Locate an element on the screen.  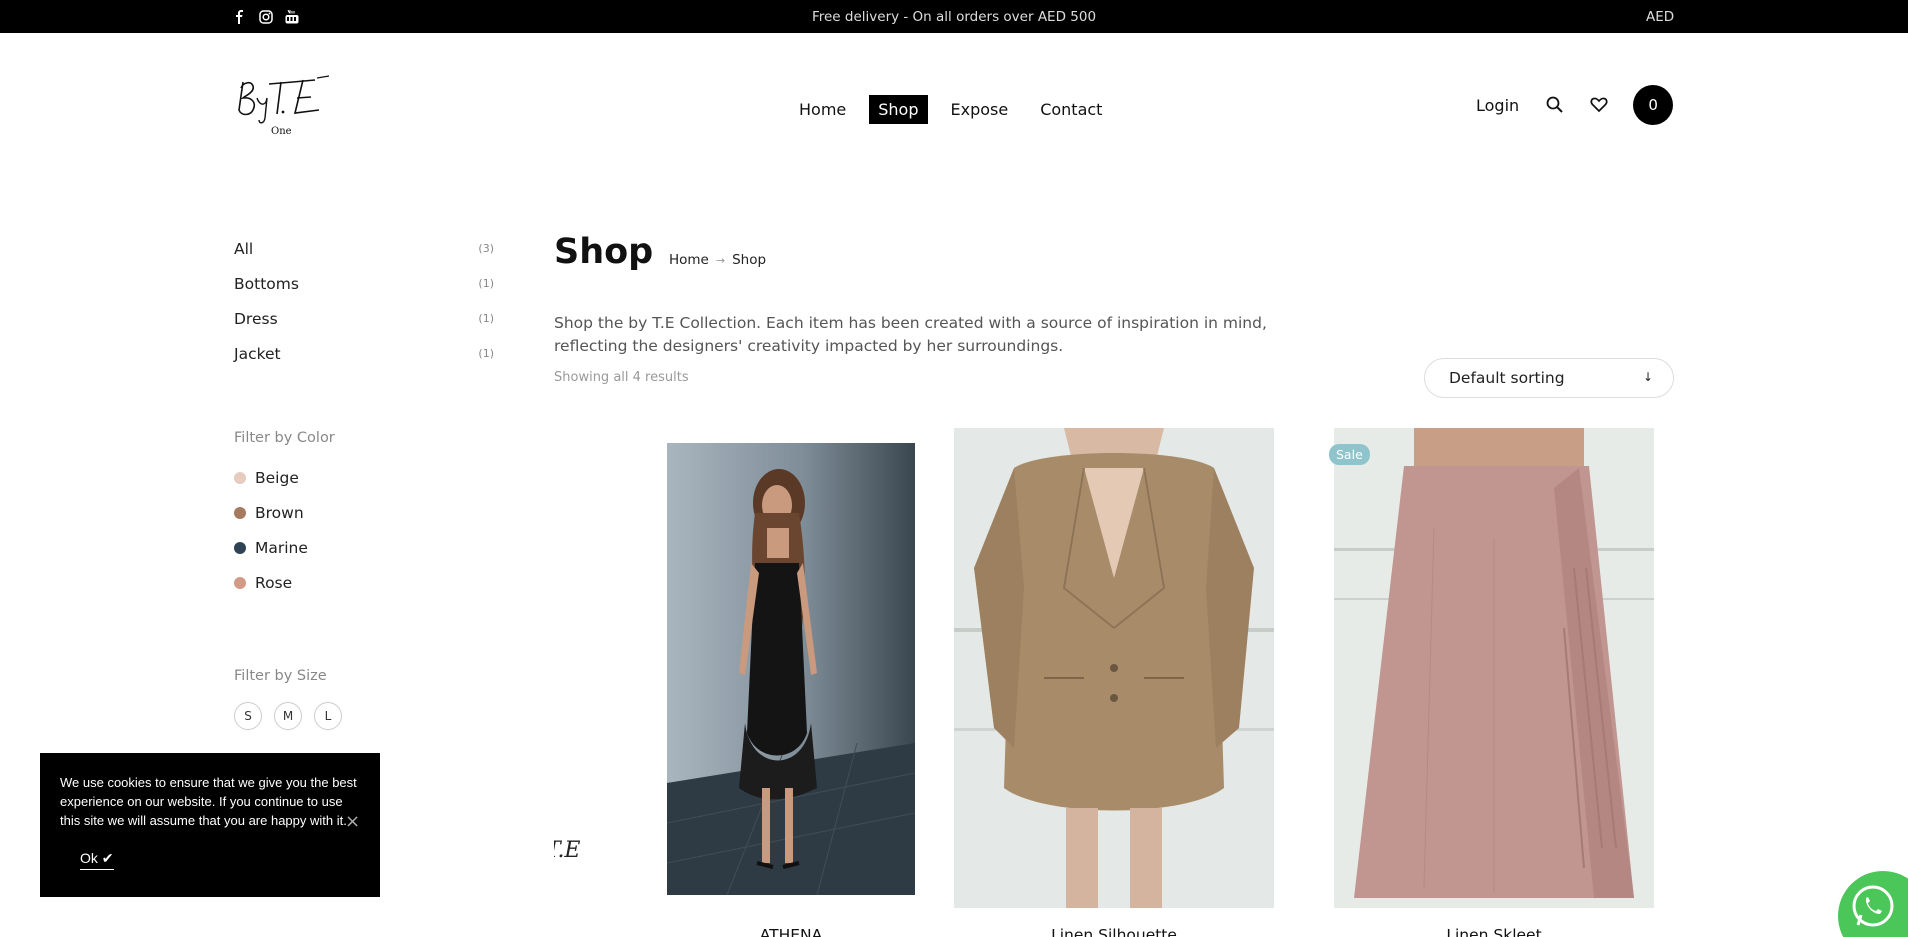
filter-color-title: Filter by Color is located at coordinates (284, 438).